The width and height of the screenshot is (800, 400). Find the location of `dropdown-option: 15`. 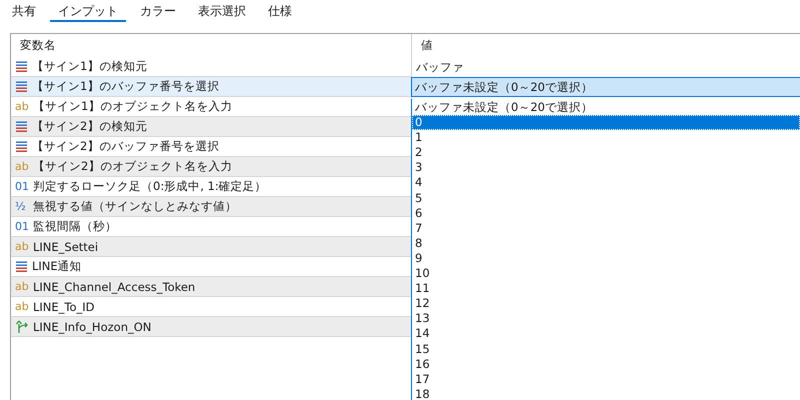

dropdown-option: 15 is located at coordinates (606, 349).